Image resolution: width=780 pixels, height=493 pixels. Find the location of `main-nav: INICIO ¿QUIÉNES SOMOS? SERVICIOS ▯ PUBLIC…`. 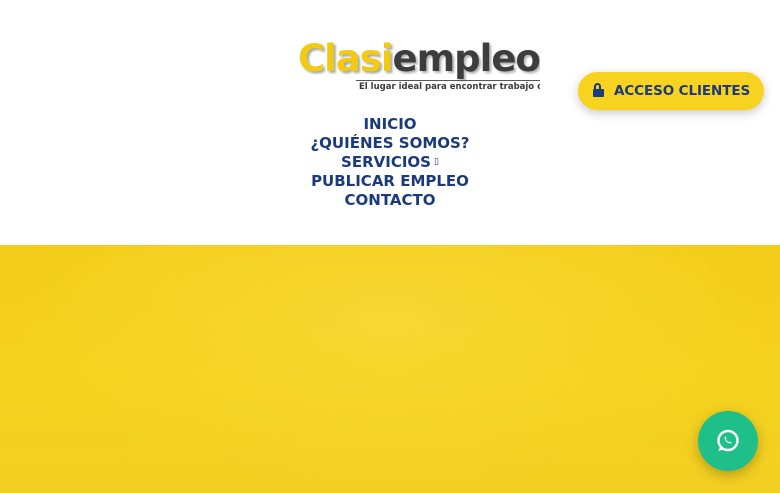

main-nav: INICIO ¿QUIÉNES SOMOS? SERVICIOS ▯ PUBLIC… is located at coordinates (390, 162).